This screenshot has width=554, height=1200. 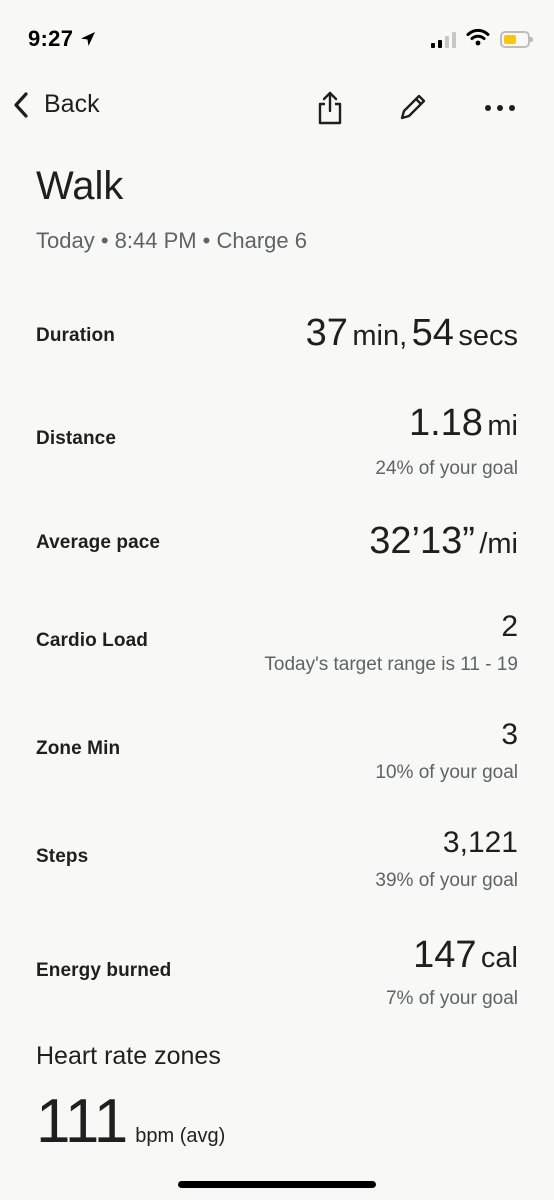 I want to click on metric-value: 37 min, 54 secs, so click(x=412, y=333).